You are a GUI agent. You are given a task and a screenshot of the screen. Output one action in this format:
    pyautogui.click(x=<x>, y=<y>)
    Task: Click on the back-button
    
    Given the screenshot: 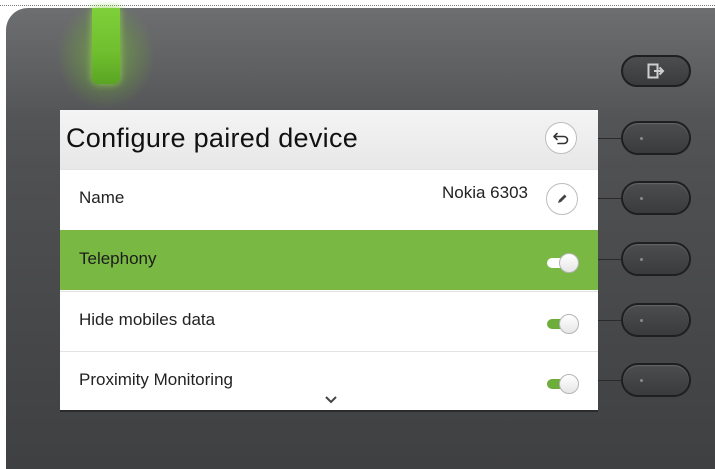 What is the action you would take?
    pyautogui.click(x=561, y=138)
    